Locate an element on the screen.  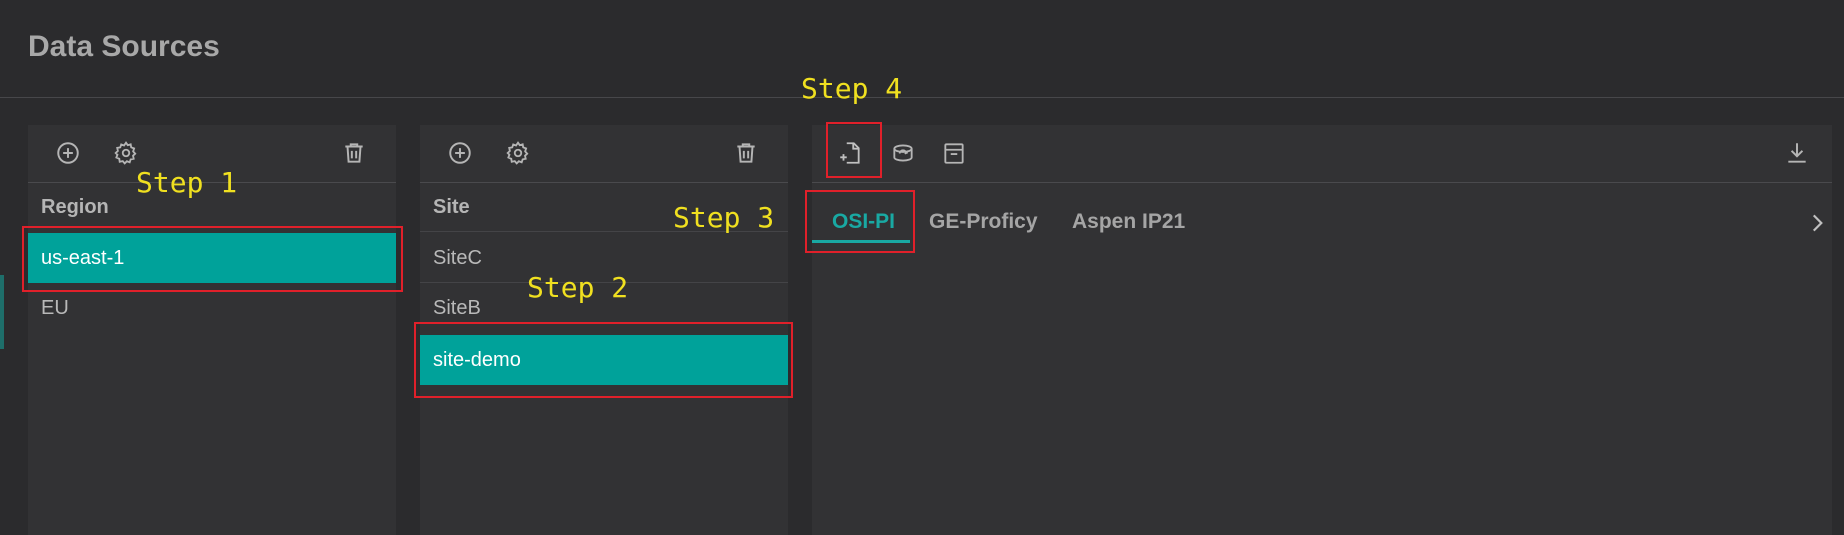
download-button is located at coordinates (1797, 153).